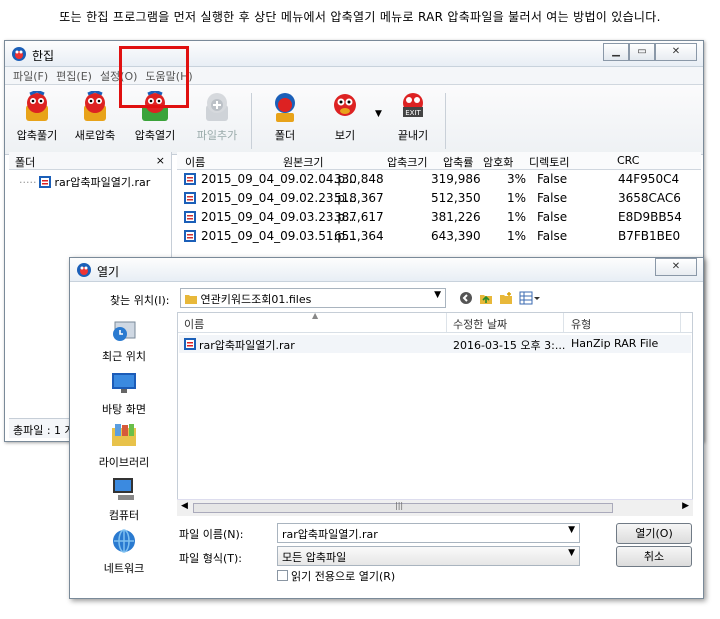 Image resolution: width=720 pixels, height=619 pixels. Describe the element at coordinates (456, 198) in the screenshot. I see `file-comp-size: 512,350` at that location.